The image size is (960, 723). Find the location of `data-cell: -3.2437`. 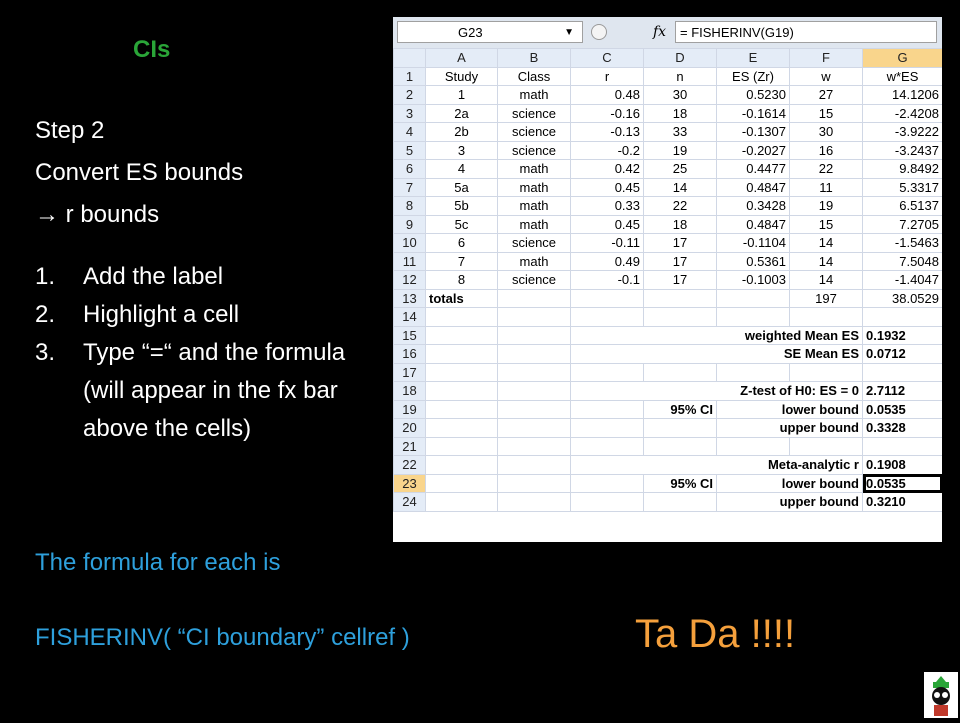

data-cell: -3.2437 is located at coordinates (902, 150).